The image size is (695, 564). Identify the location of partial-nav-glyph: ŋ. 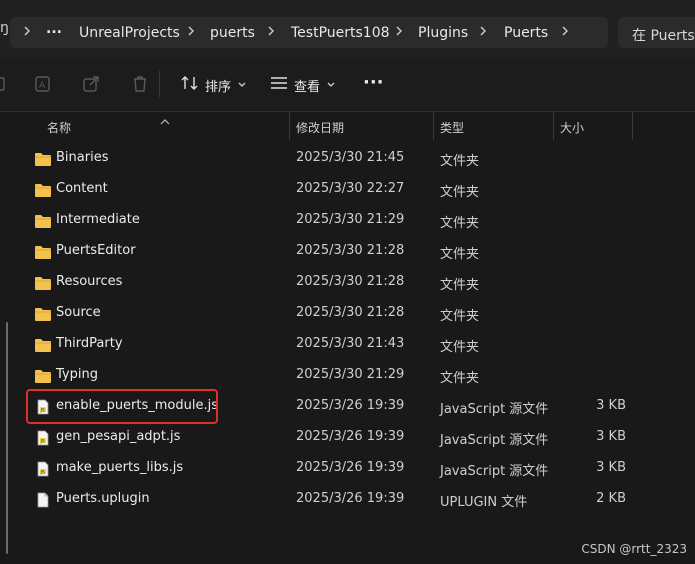
(4, 28).